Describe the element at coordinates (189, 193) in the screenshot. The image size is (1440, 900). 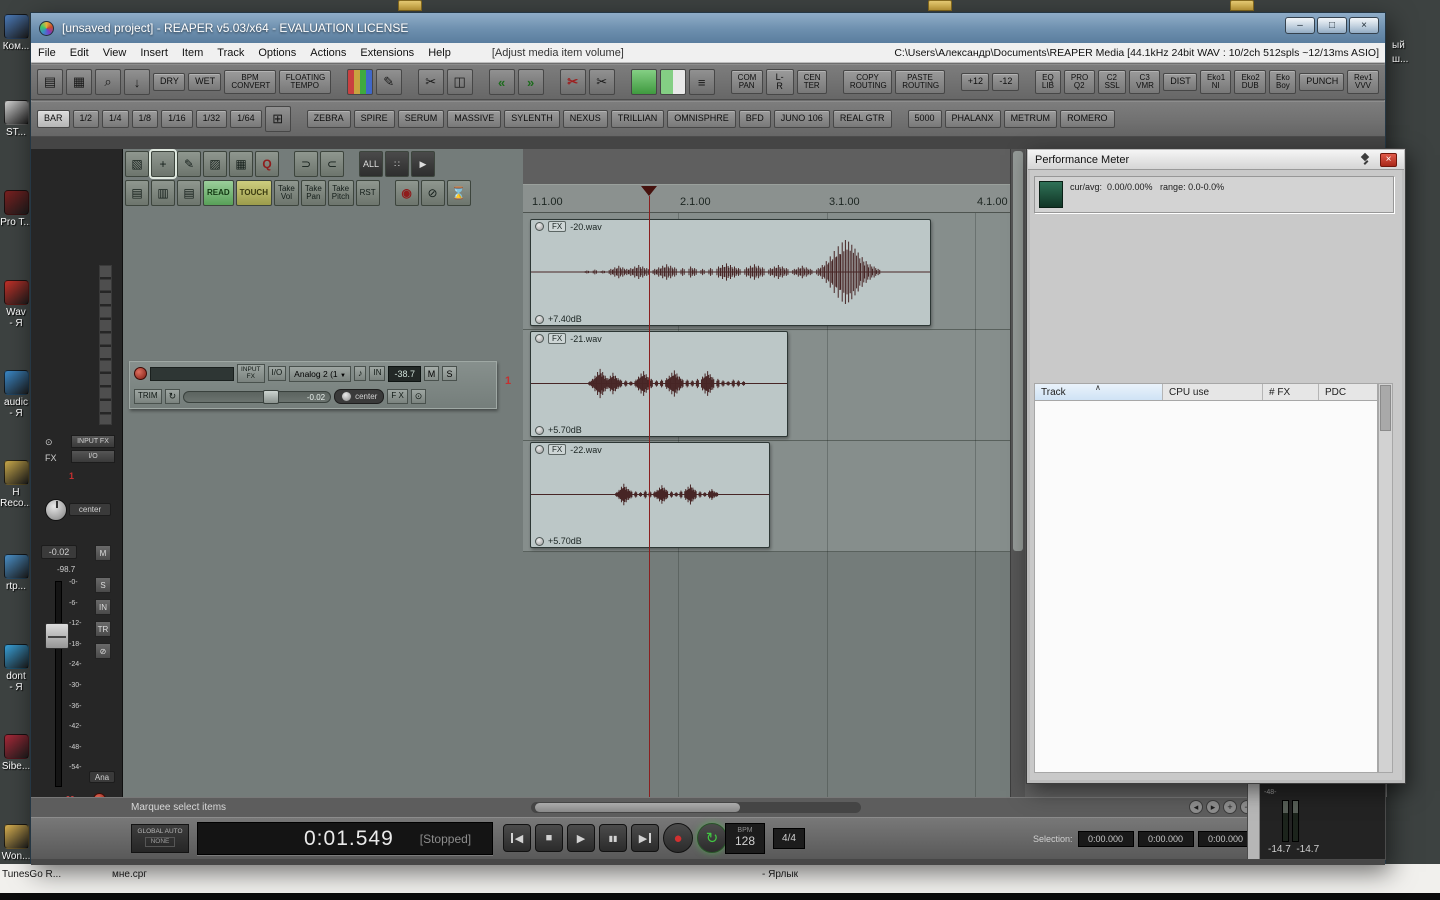
I see `list-view-3-icon: ▤` at that location.